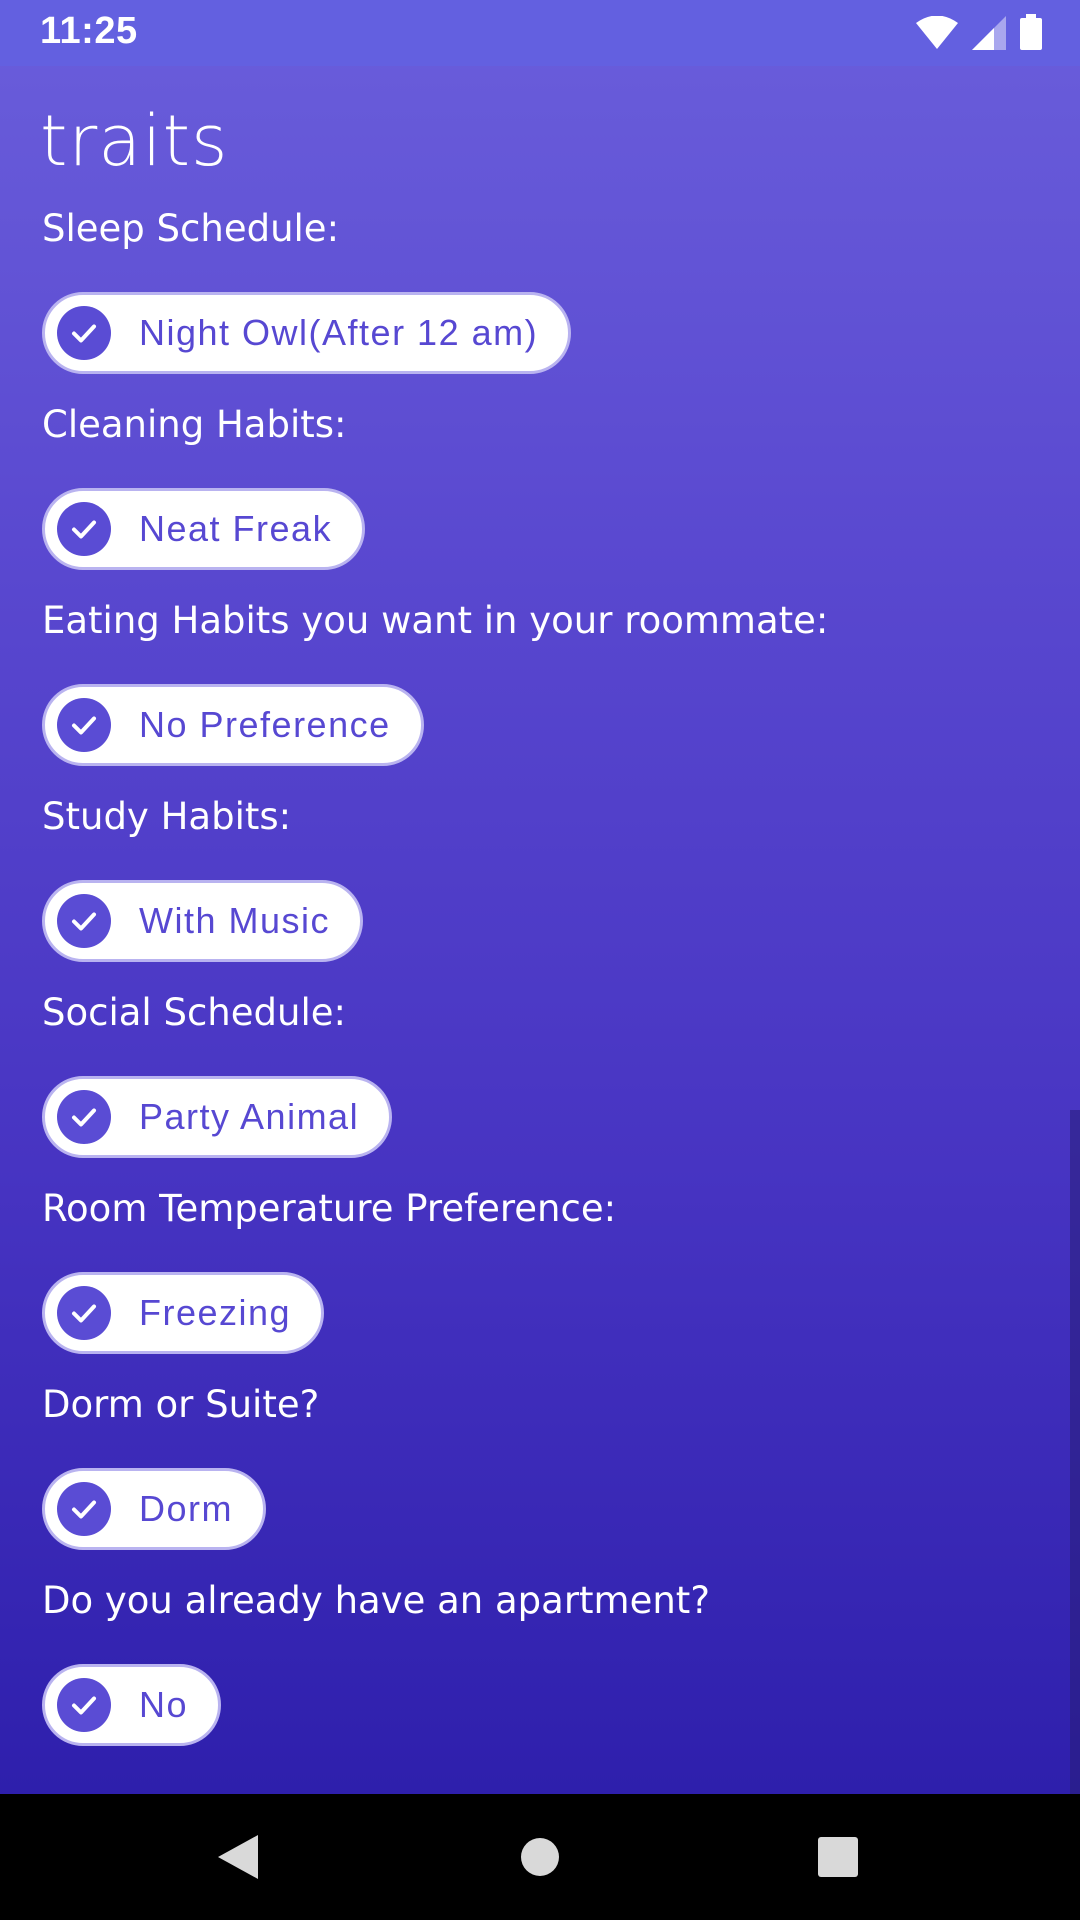 The height and width of the screenshot is (1920, 1080). Describe the element at coordinates (339, 332) in the screenshot. I see `chip-label: Night Owl(After 12 am)` at that location.